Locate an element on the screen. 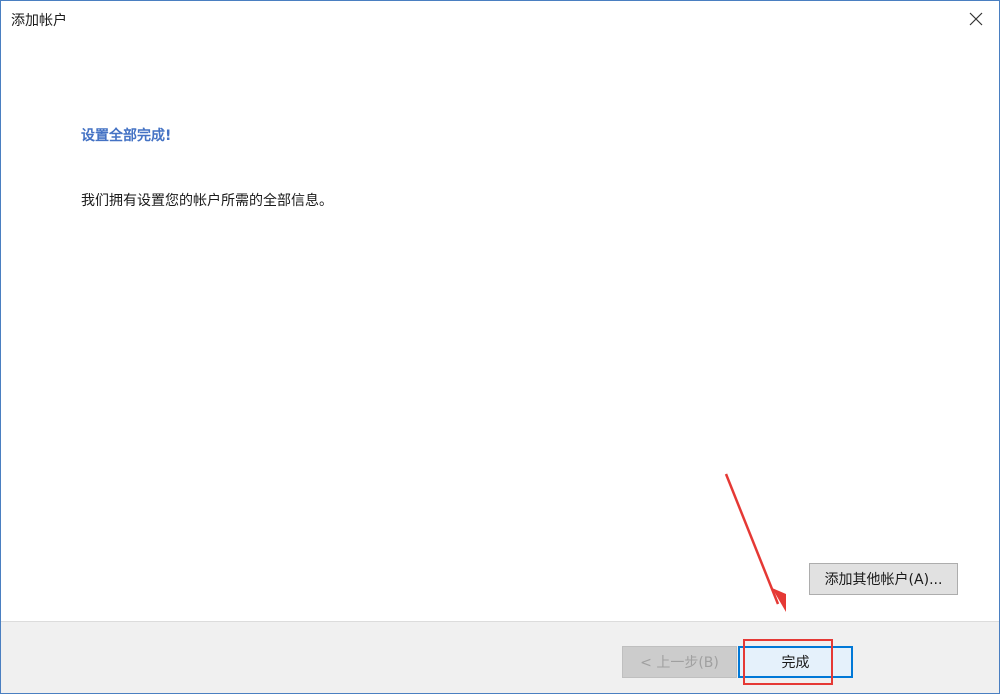  title-bar: 添加帐户 is located at coordinates (500, 19).